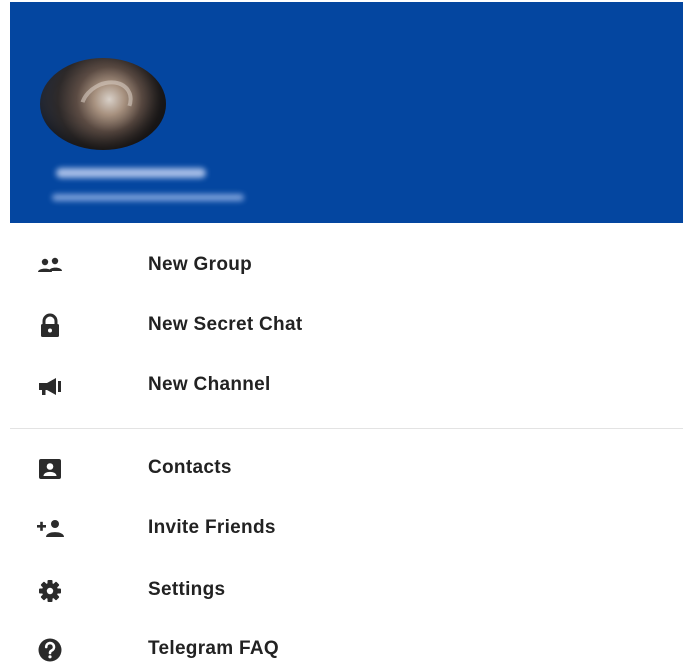 The width and height of the screenshot is (683, 668). What do you see at coordinates (341, 386) in the screenshot?
I see `menu-item-new-channel: New Channel` at bounding box center [341, 386].